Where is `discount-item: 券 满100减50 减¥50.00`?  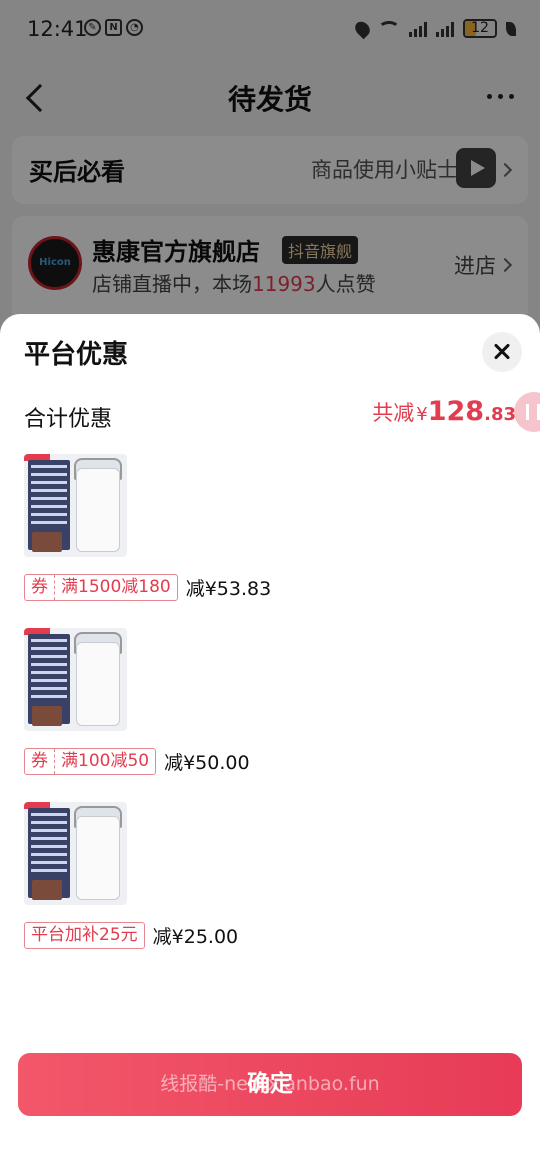
discount-item: 券 满100减50 减¥50.00 is located at coordinates (224, 708).